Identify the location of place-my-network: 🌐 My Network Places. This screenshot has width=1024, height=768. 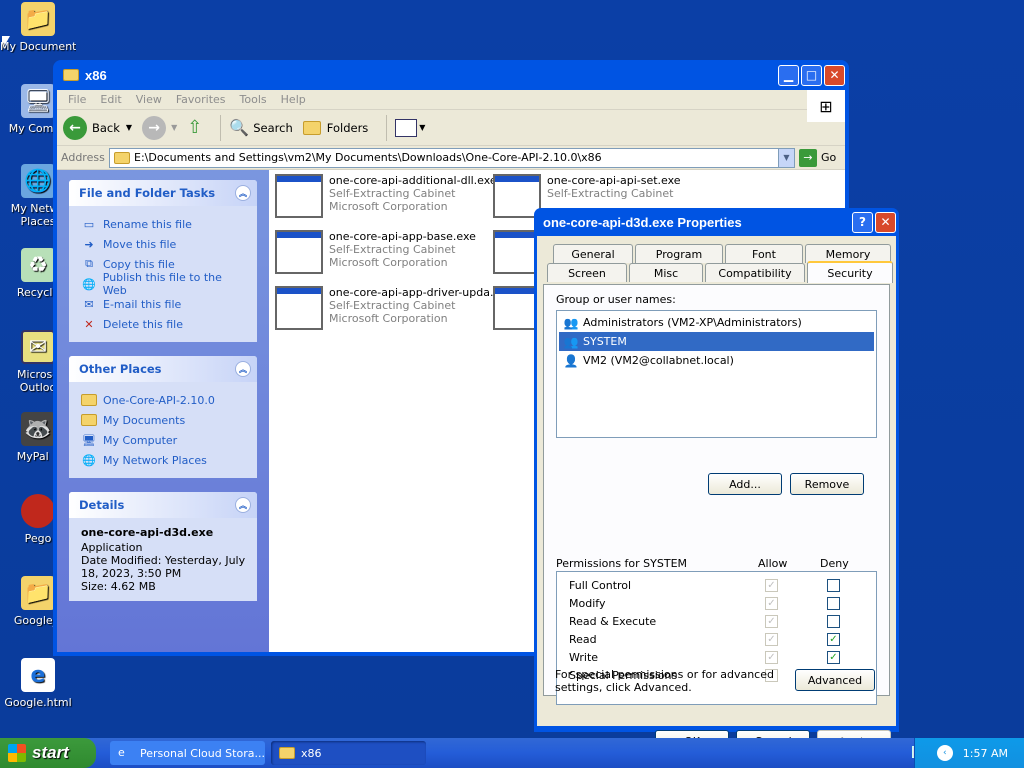
(164, 460).